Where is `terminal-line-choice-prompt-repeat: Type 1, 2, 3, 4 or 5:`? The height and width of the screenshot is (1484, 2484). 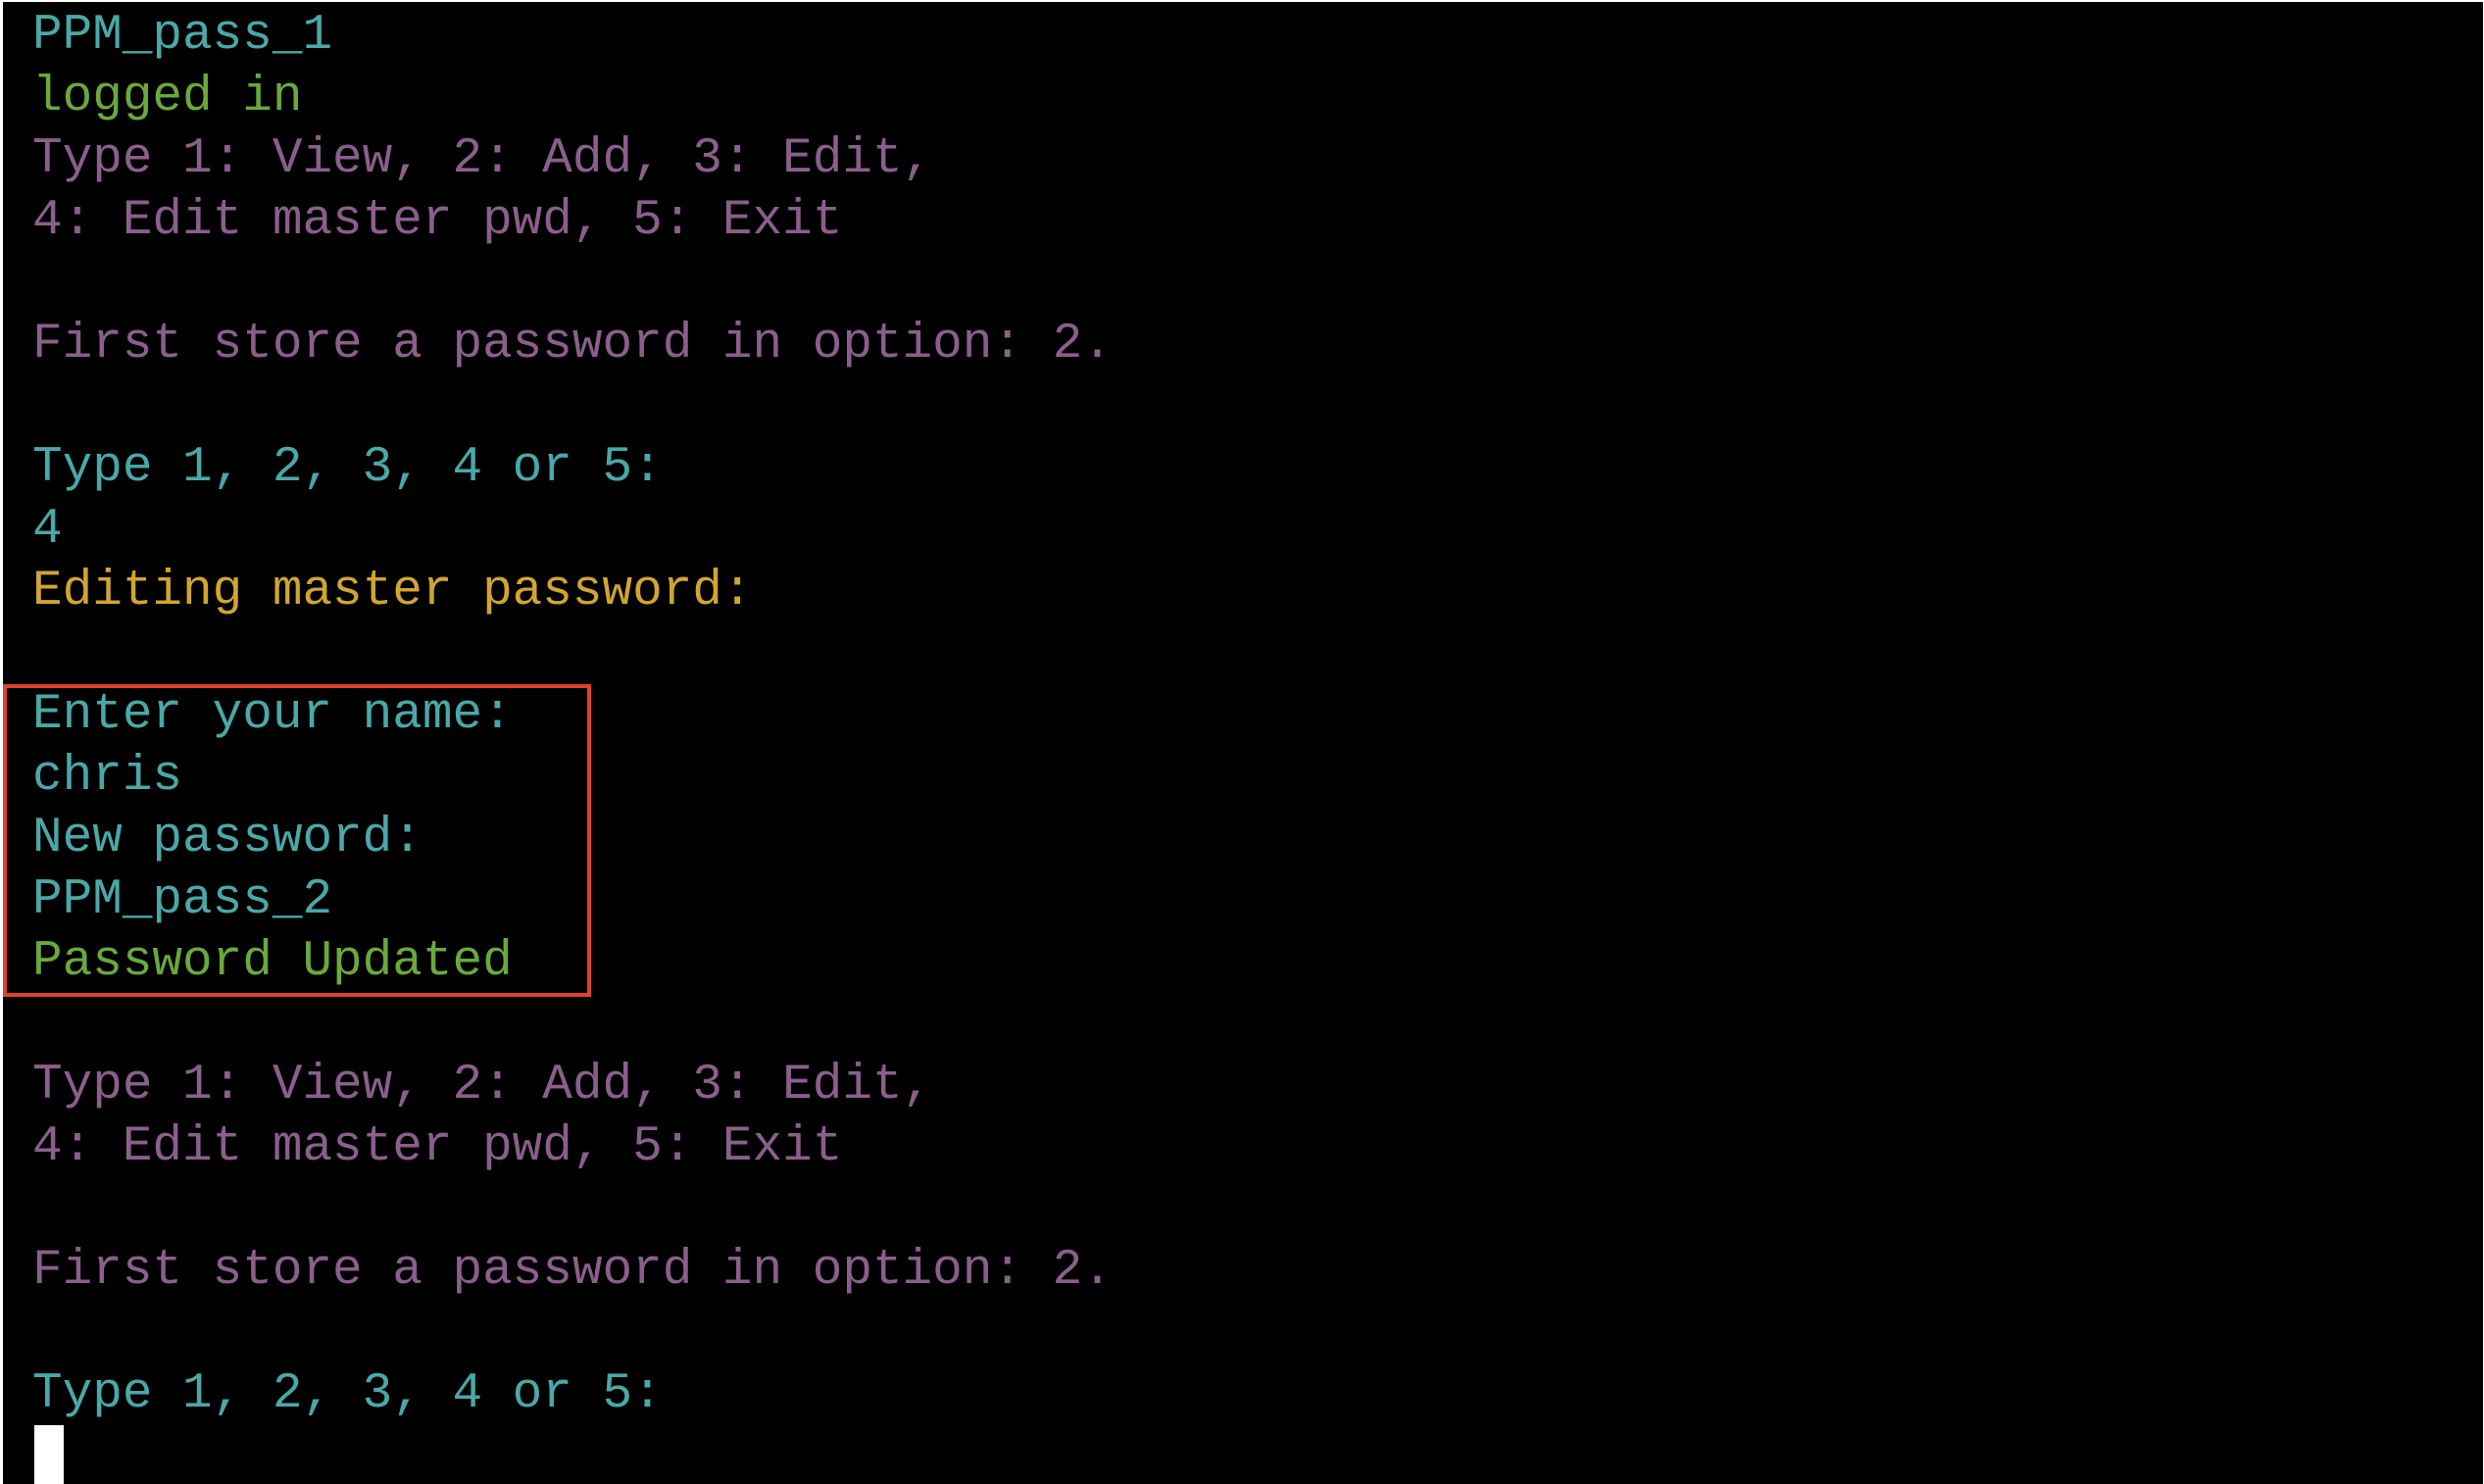
terminal-line-choice-prompt-repeat: Type 1, 2, 3, 4 or 5: is located at coordinates (348, 1394).